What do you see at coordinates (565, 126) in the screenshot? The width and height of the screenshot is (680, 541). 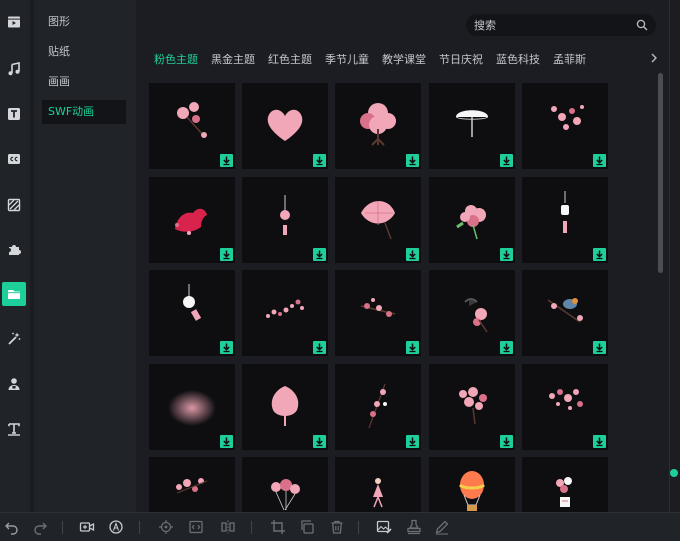 I see `asset-tile-pink-petal-spray` at bounding box center [565, 126].